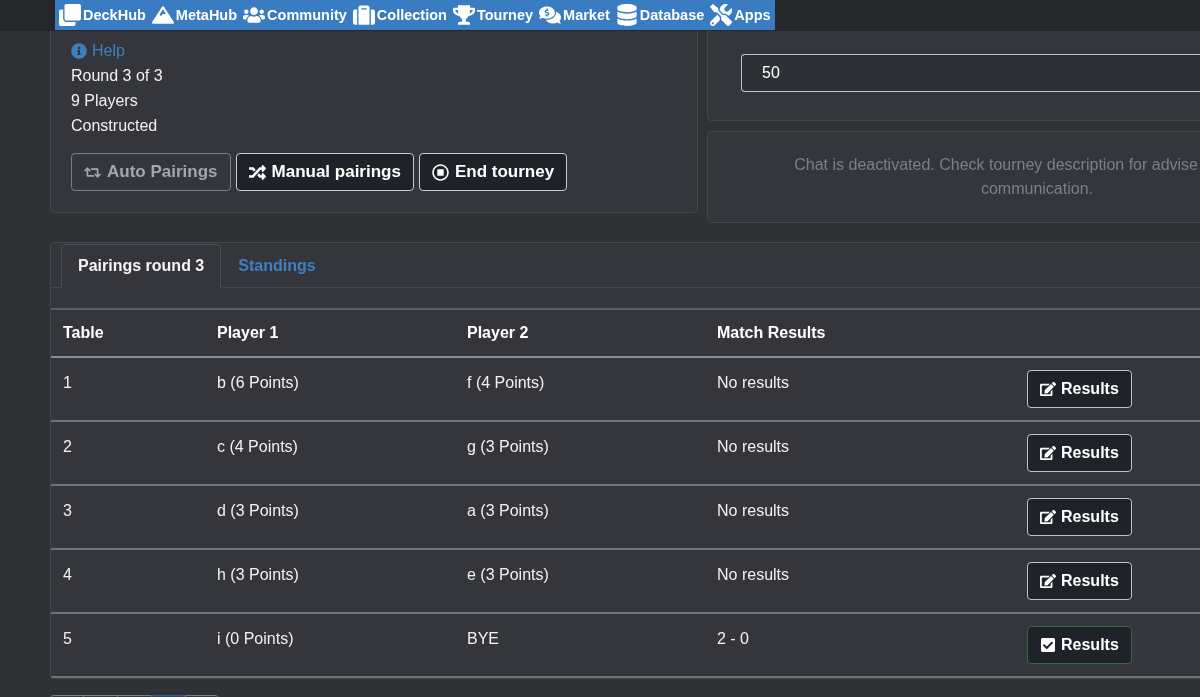 The width and height of the screenshot is (1200, 697). Describe the element at coordinates (257, 575) in the screenshot. I see `table-cell-text: h (3 Points)` at that location.